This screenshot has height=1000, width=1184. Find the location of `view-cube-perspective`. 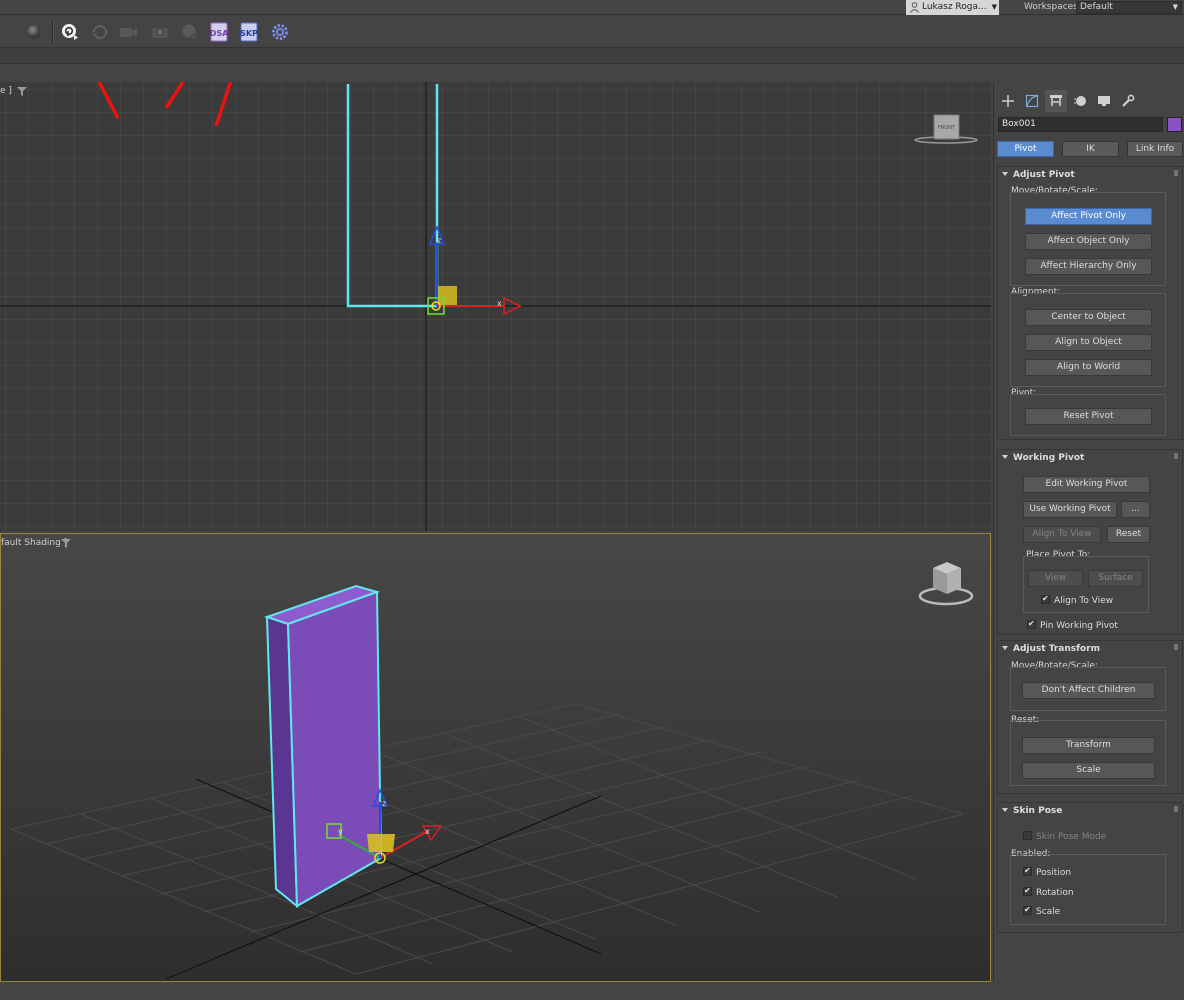

view-cube-perspective is located at coordinates (946, 584).